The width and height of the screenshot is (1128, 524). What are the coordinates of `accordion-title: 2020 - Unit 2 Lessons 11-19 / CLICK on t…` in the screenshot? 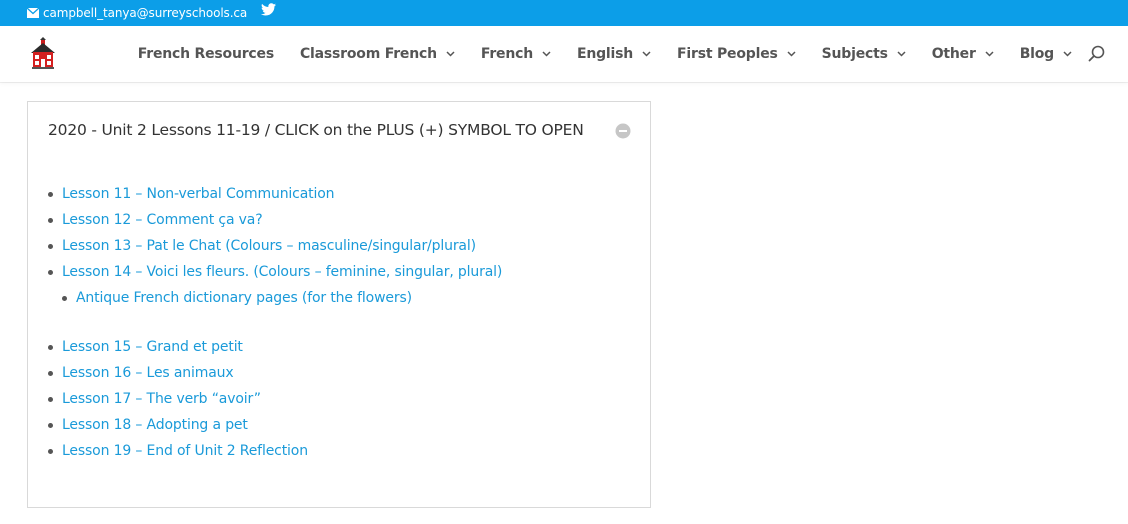 It's located at (316, 130).